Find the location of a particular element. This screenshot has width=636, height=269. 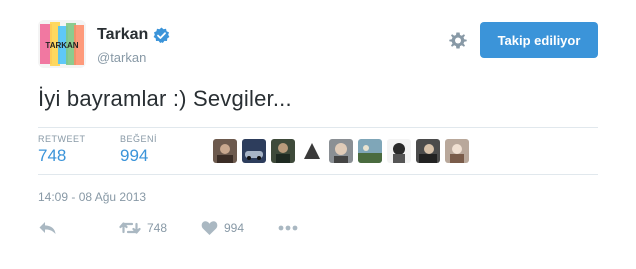

like-button: 994 is located at coordinates (222, 228).